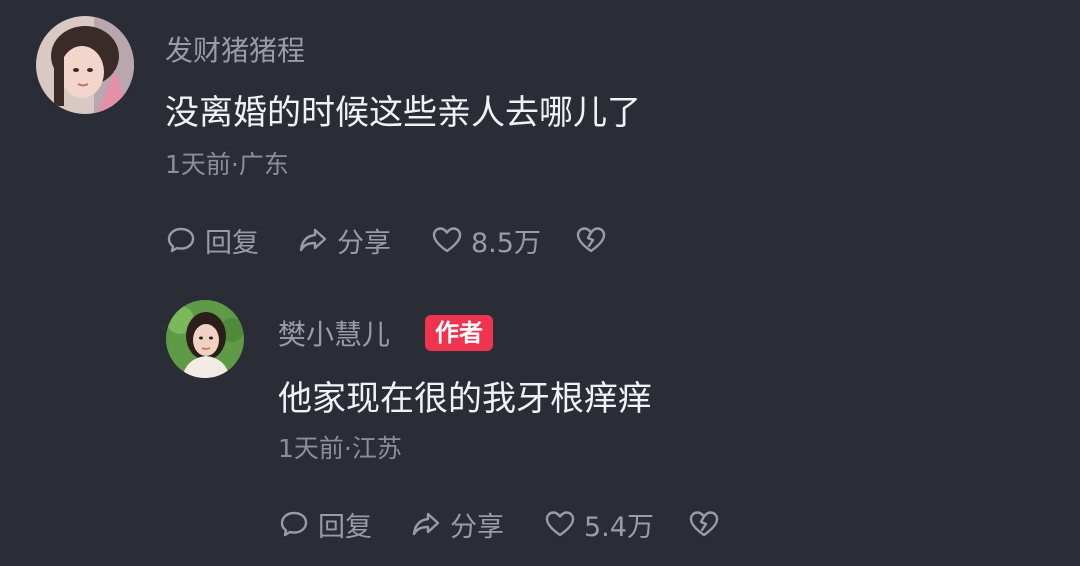 The width and height of the screenshot is (1080, 566). I want to click on comment-text: 没离婚的时候这些亲人去哪儿了, so click(403, 113).